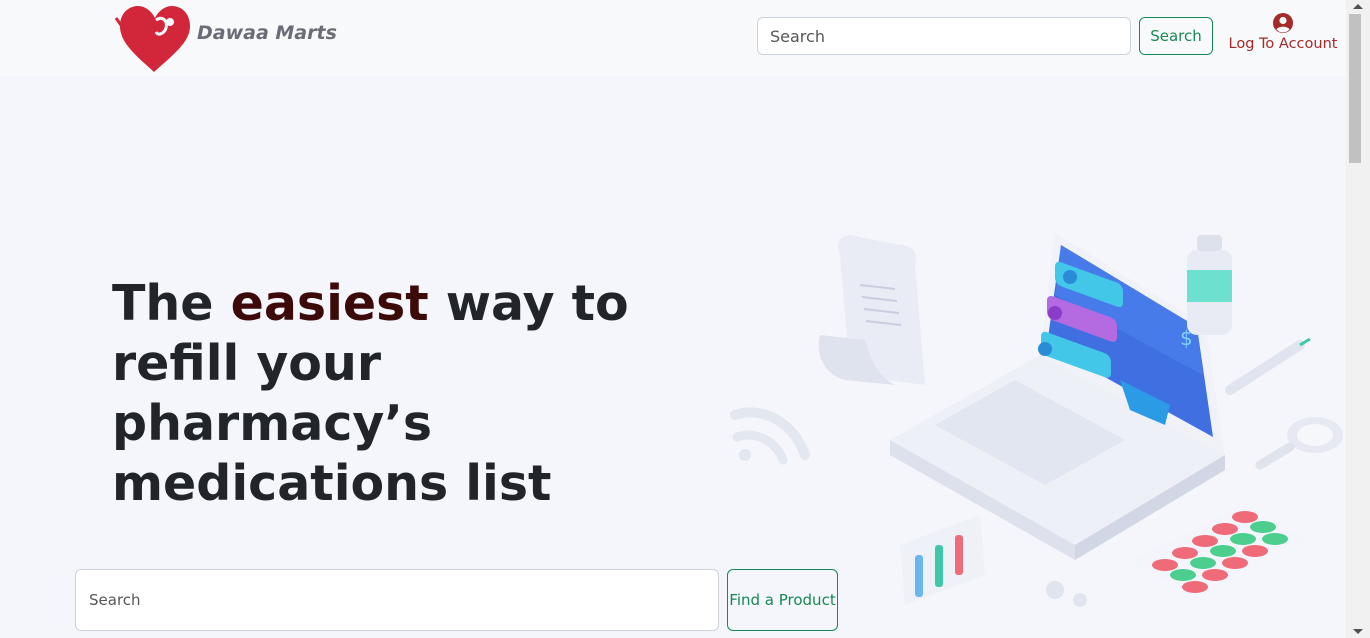 The height and width of the screenshot is (638, 1370). I want to click on scroll-down-arrow-icon, so click(1358, 631).